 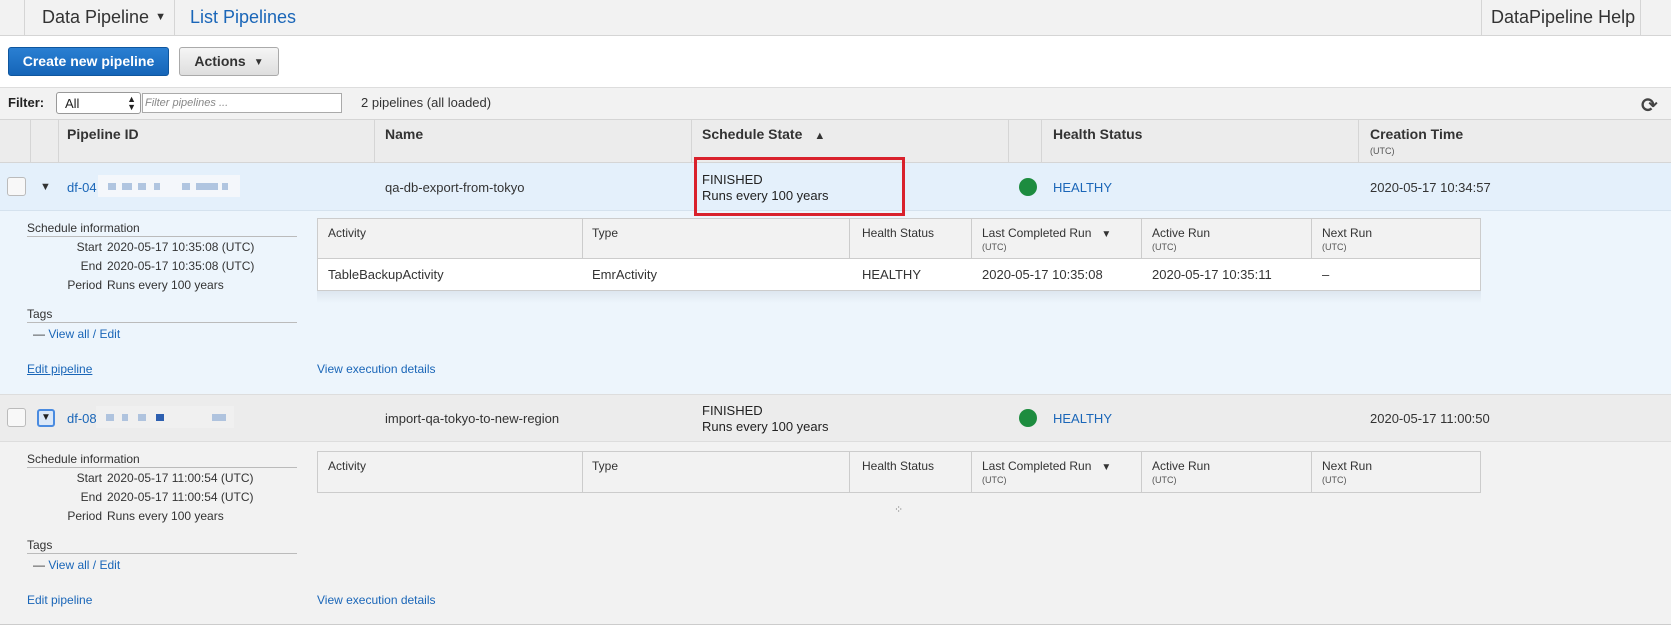 I want to click on pipeline-id-link: df-08, so click(x=82, y=418).